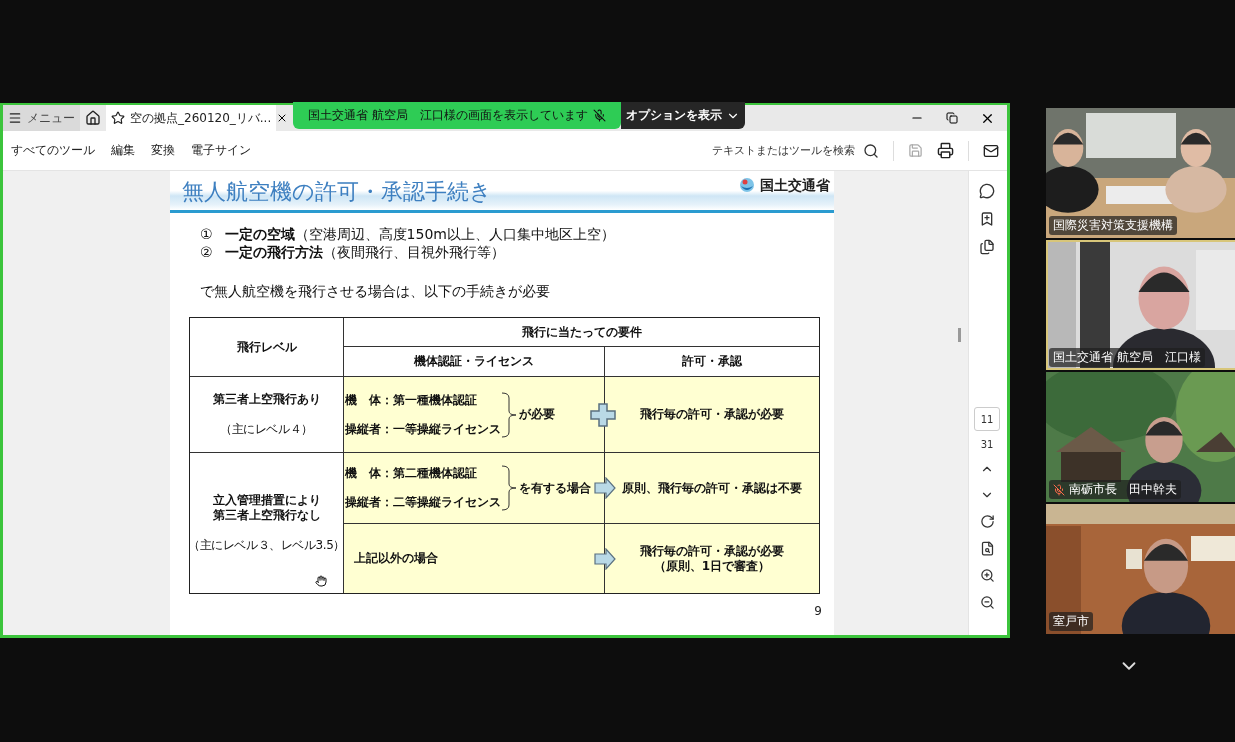  What do you see at coordinates (987, 219) in the screenshot?
I see `bookmark-icon` at bounding box center [987, 219].